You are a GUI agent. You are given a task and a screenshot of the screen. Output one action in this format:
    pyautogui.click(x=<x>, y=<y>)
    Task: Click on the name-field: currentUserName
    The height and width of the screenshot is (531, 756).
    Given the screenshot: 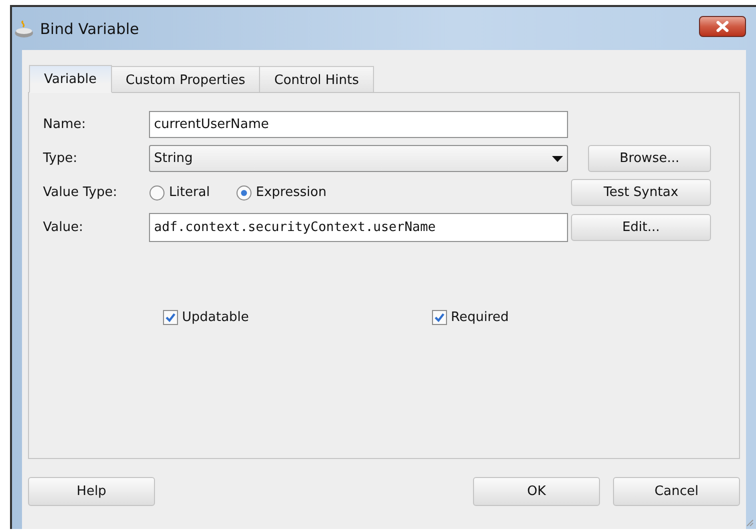 What is the action you would take?
    pyautogui.click(x=358, y=124)
    